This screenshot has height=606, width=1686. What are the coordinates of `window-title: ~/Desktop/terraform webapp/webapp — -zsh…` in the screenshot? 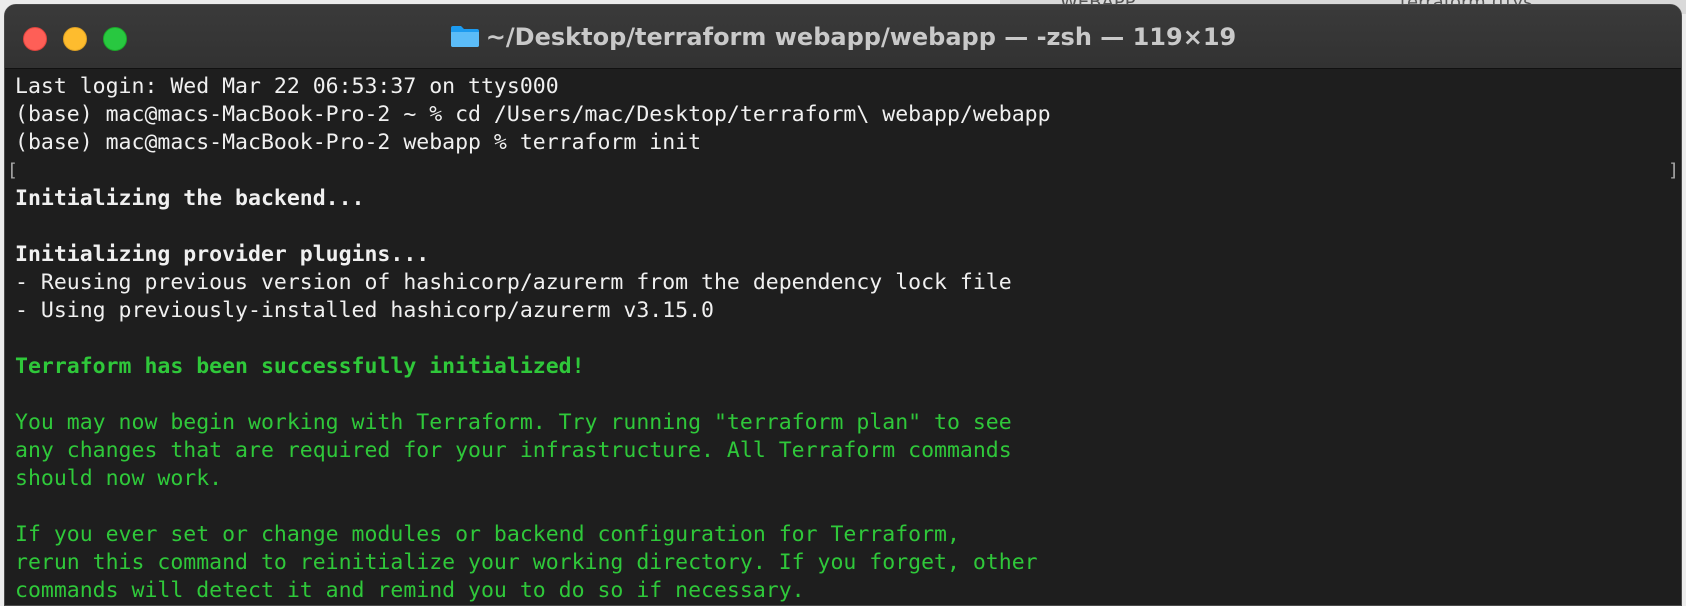 It's located at (843, 37).